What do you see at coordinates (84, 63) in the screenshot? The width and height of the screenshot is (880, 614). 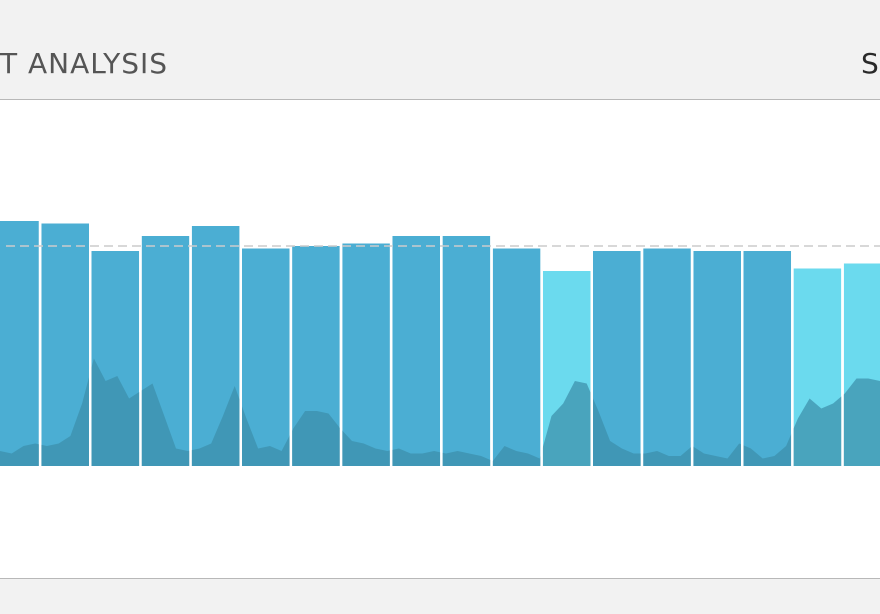 I see `chart-title: T ANALYSIS` at bounding box center [84, 63].